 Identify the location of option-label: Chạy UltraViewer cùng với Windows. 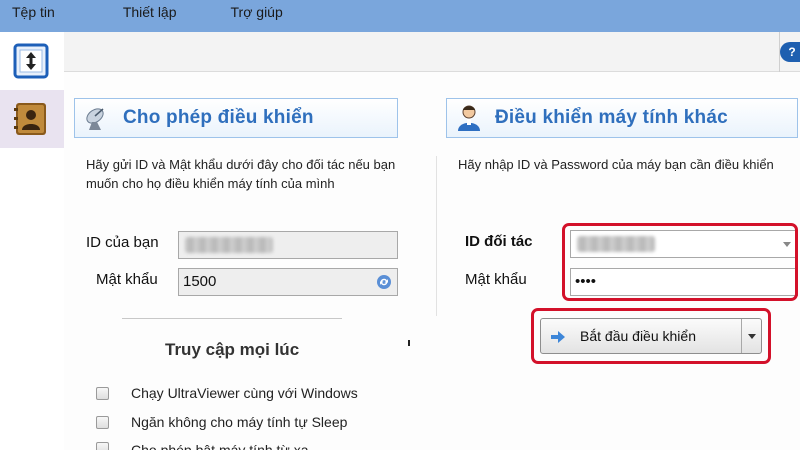
(244, 393).